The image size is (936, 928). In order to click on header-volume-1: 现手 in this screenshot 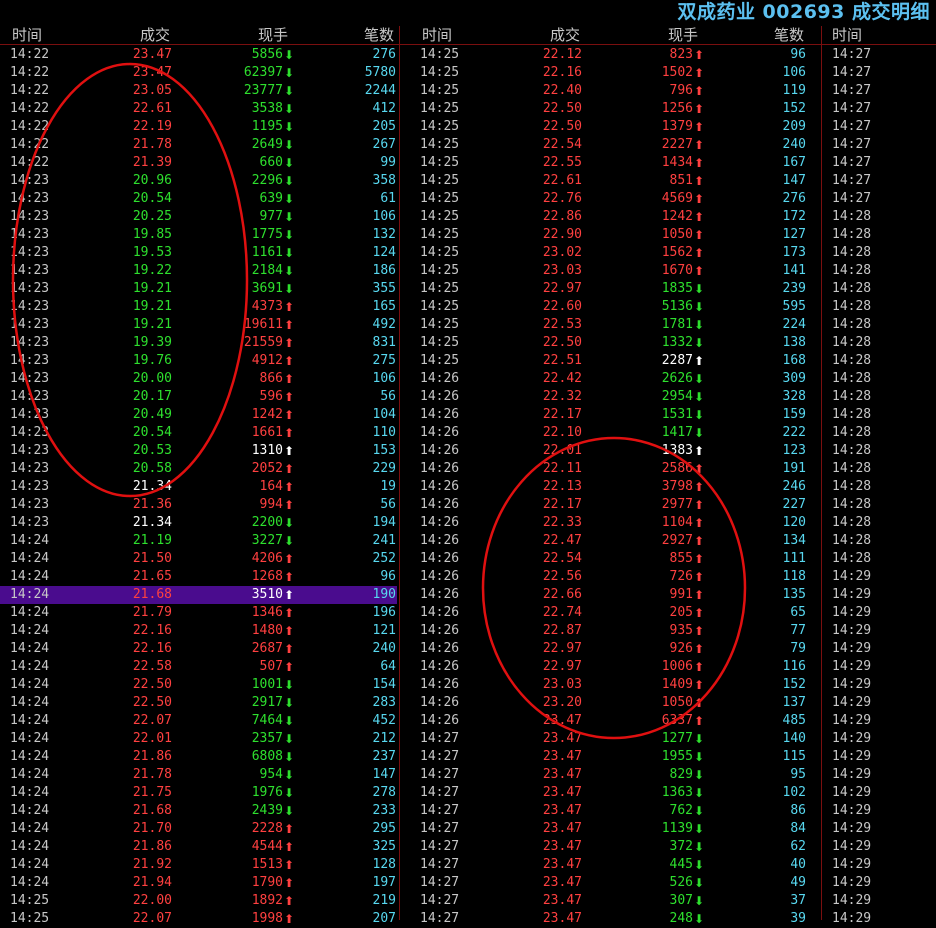, I will do `click(273, 35)`.